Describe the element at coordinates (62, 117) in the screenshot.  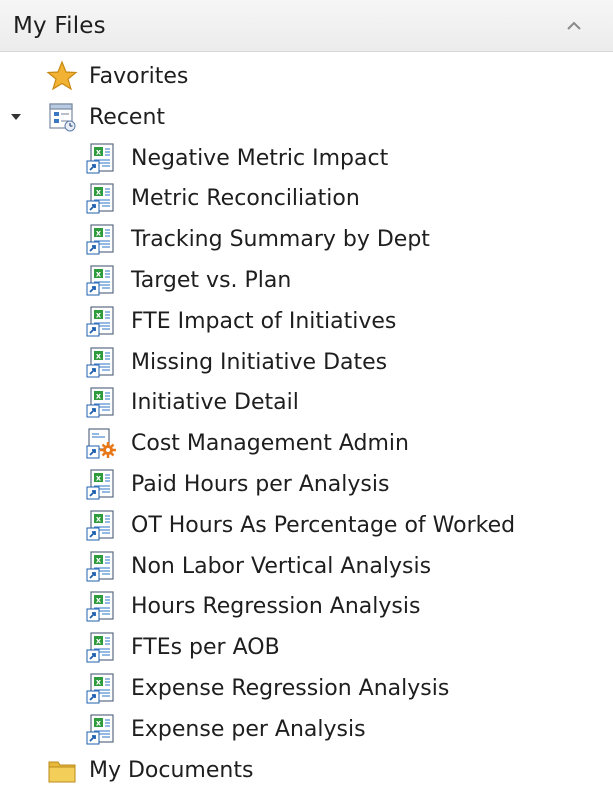
I see `recent-documents-icon` at that location.